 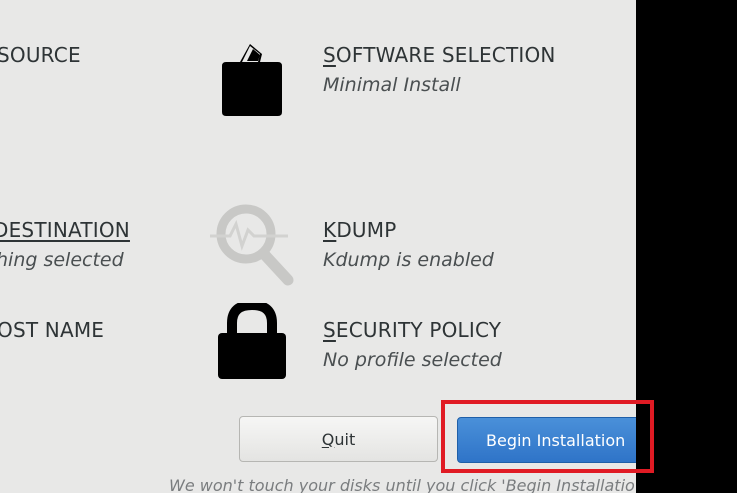 What do you see at coordinates (330, 230) in the screenshot?
I see `kdump-mnemonic: K` at bounding box center [330, 230].